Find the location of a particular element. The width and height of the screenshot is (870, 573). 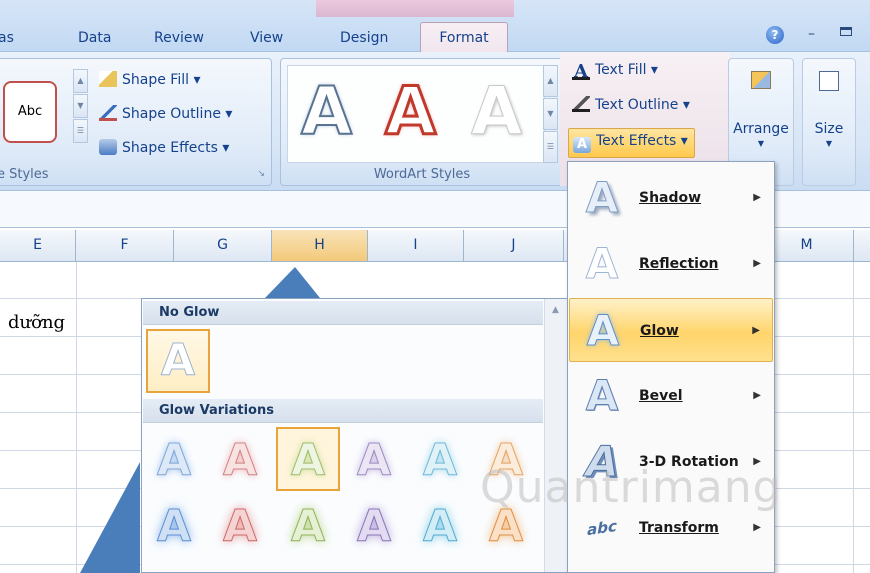

tab-design: Design is located at coordinates (364, 38).